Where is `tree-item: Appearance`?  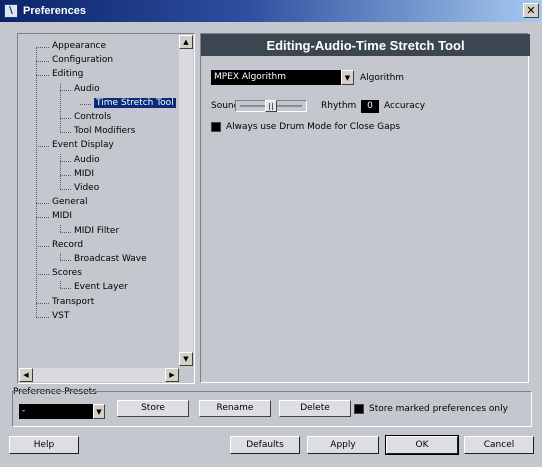 tree-item: Appearance is located at coordinates (79, 46).